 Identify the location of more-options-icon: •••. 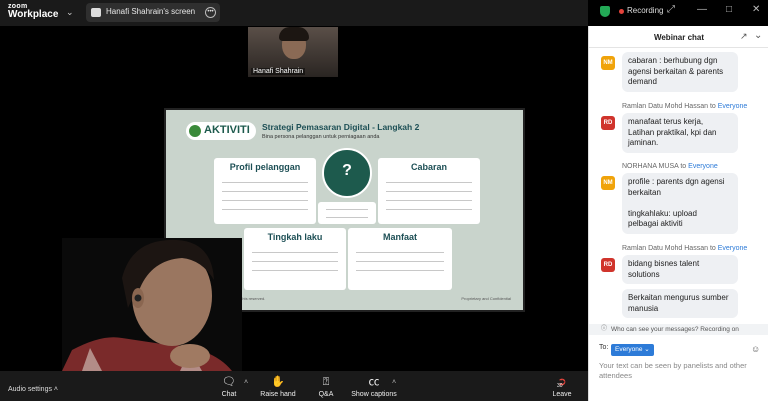
(210, 12).